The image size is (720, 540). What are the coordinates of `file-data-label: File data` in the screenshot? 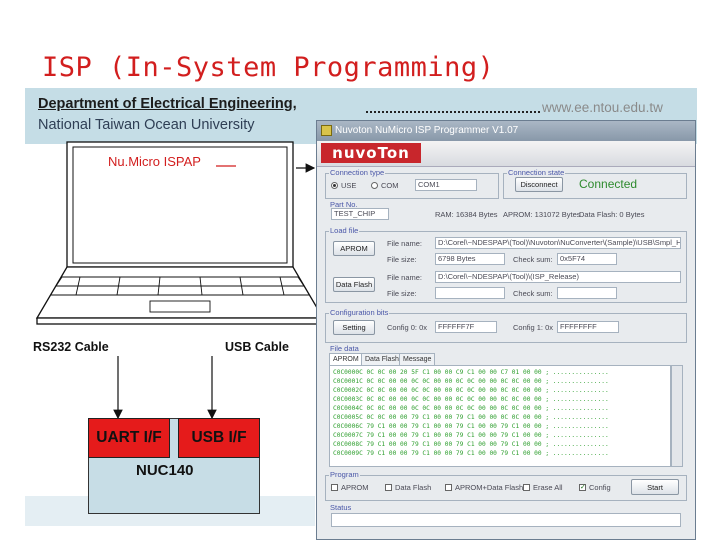 It's located at (344, 348).